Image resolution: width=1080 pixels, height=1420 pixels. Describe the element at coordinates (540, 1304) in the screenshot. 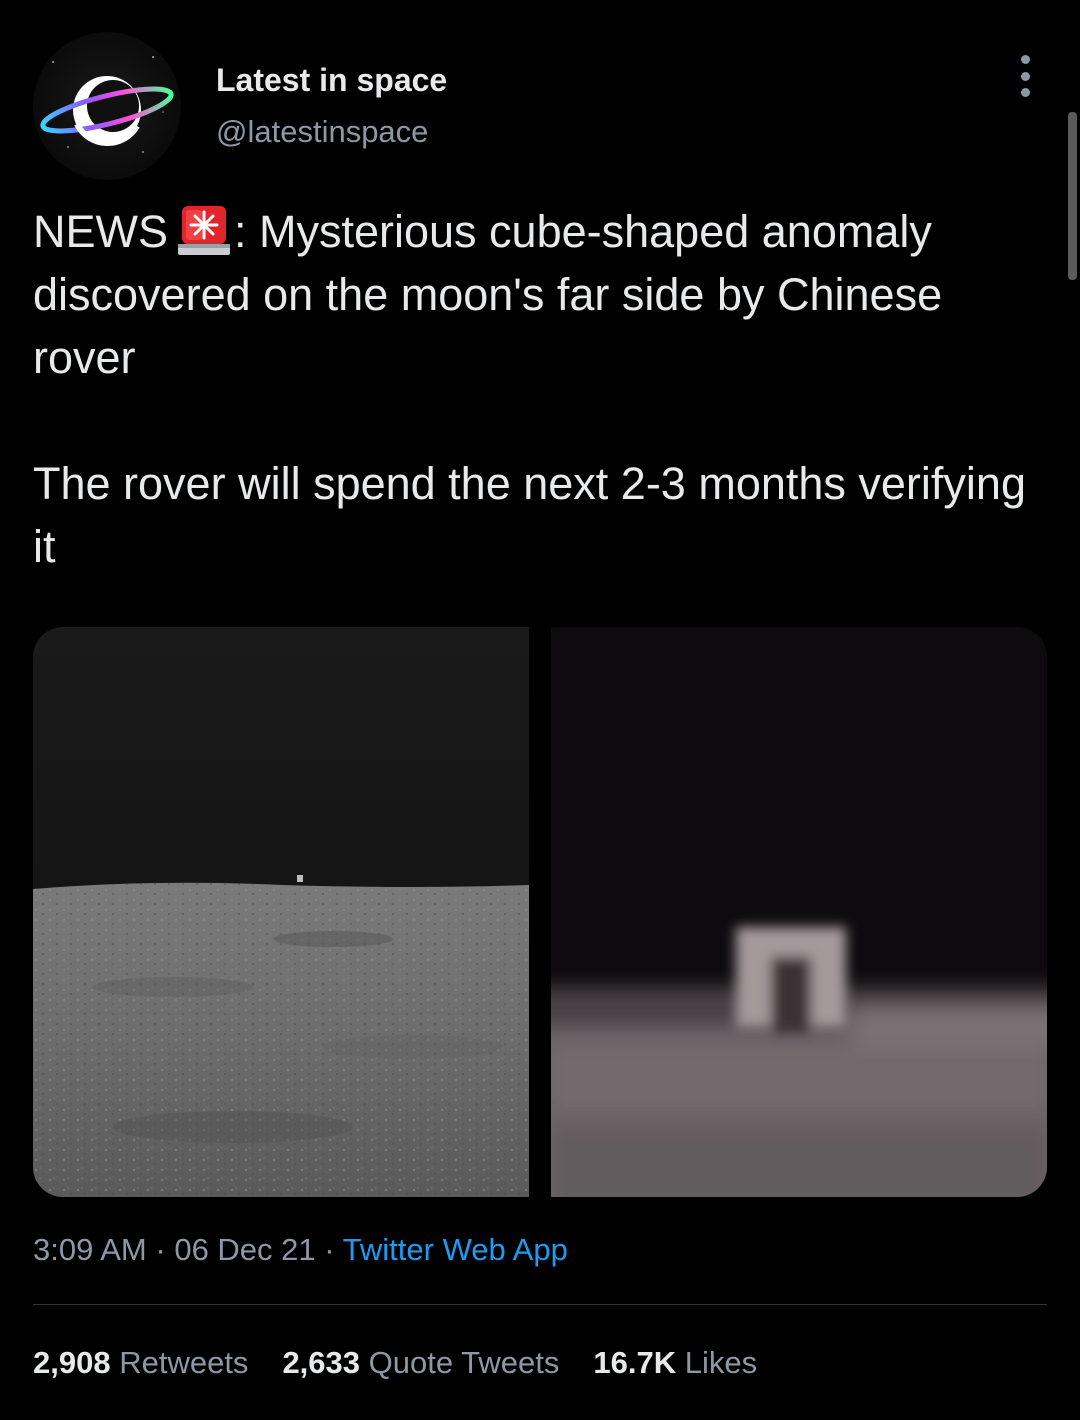

I see `divider` at that location.